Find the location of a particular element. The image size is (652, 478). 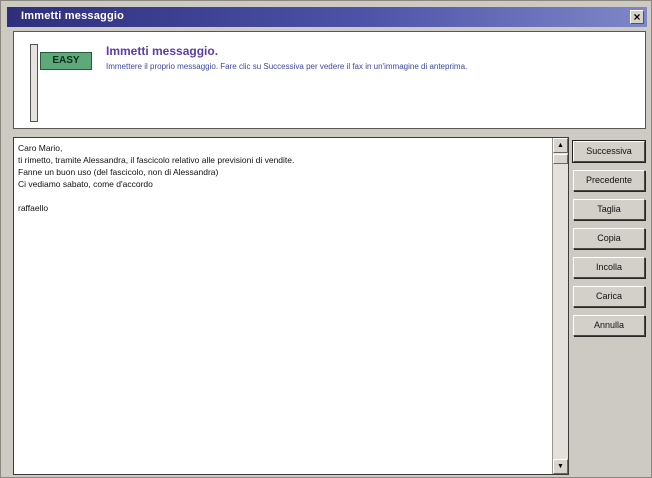

previous-button: Precedente is located at coordinates (609, 180).